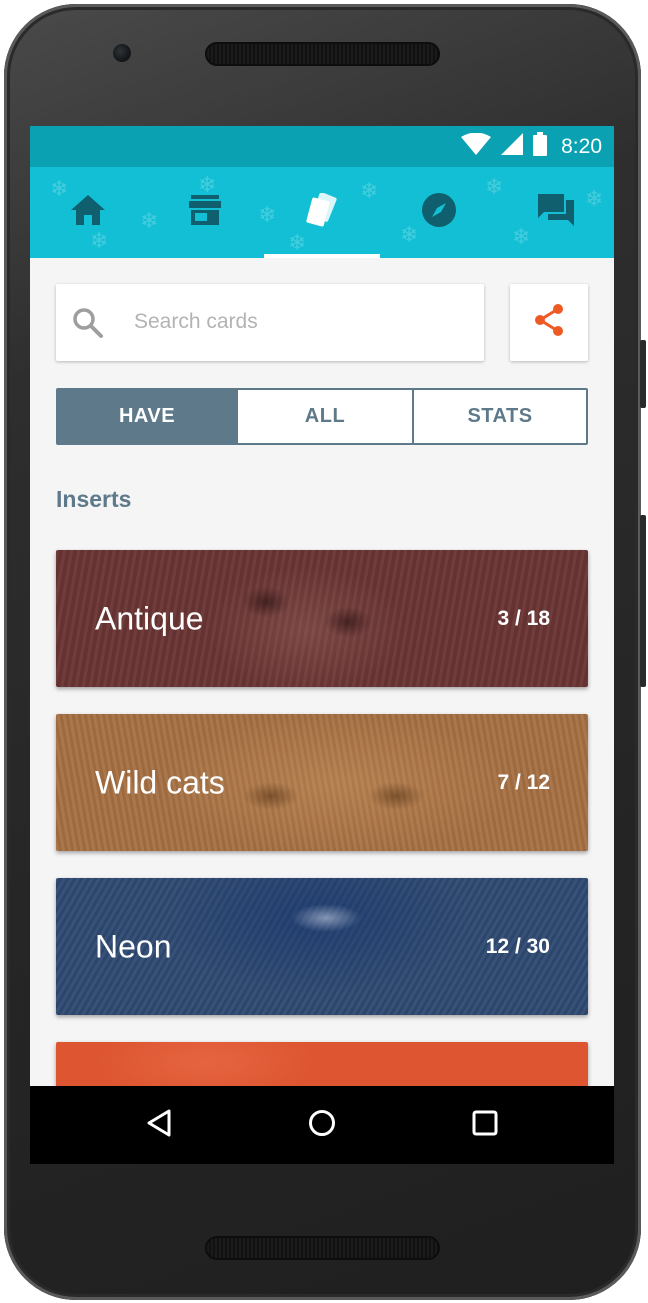 The height and width of the screenshot is (1303, 648). I want to click on front-camera, so click(122, 53).